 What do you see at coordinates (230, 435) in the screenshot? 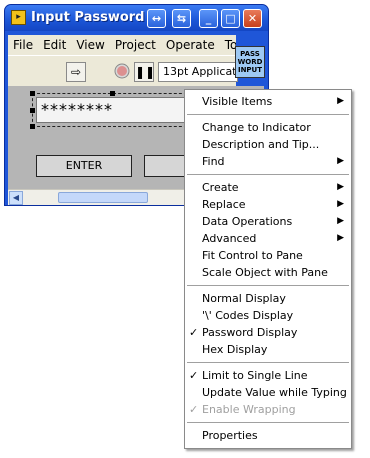
I see `menu-item-label: Properties` at bounding box center [230, 435].